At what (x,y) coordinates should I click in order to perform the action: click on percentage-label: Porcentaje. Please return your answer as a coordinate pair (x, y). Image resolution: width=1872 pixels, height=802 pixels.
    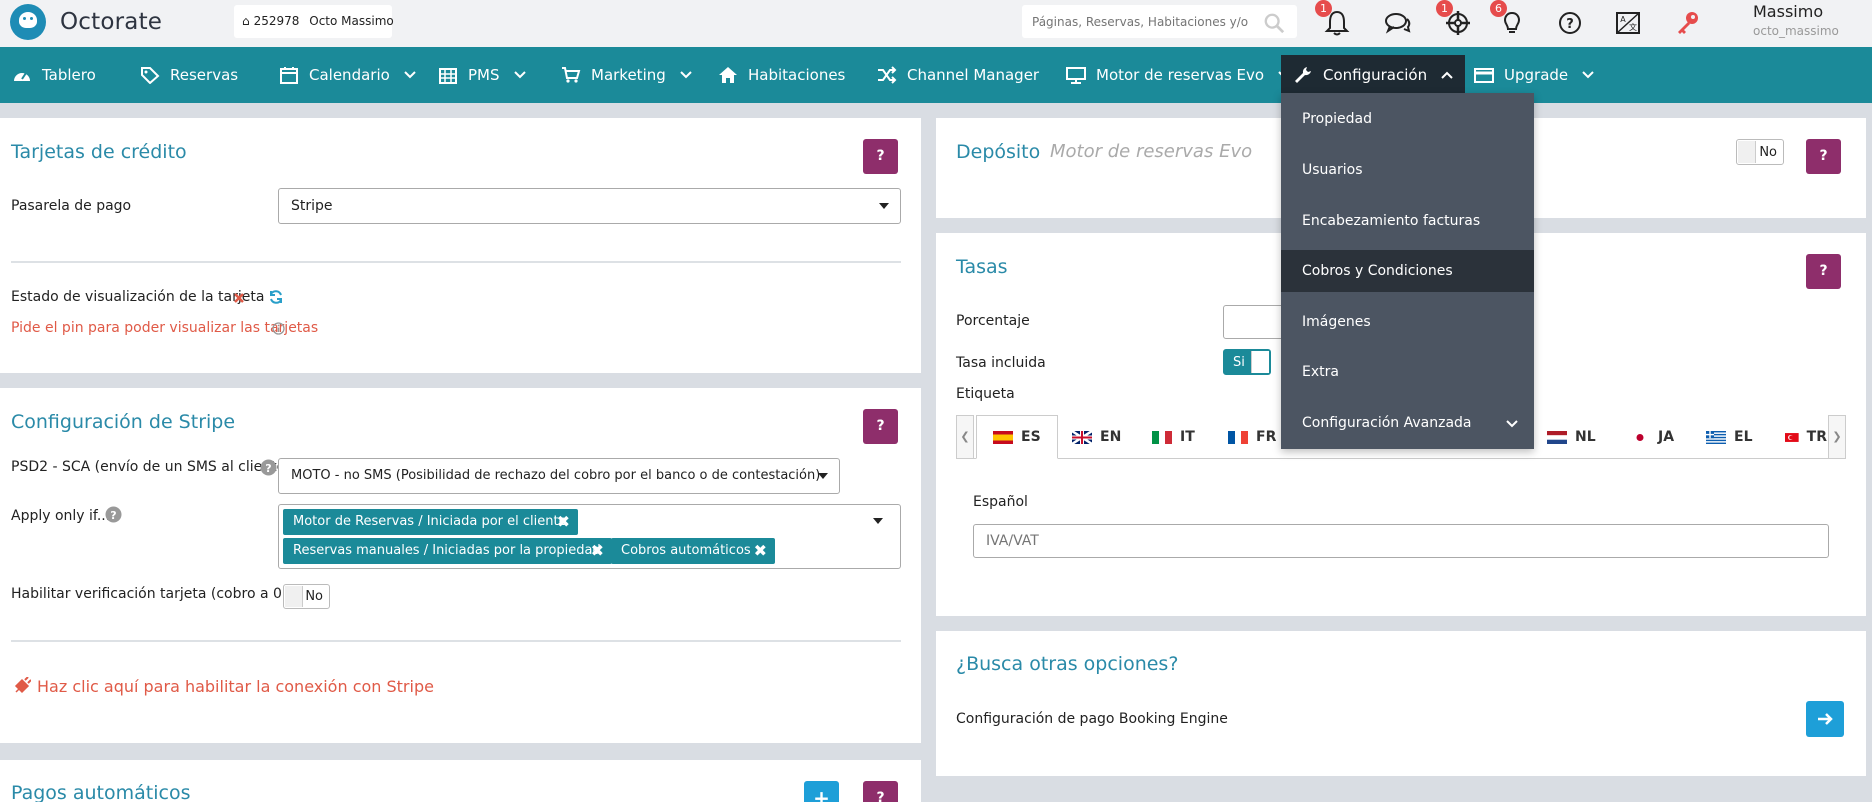
    Looking at the image, I should click on (993, 321).